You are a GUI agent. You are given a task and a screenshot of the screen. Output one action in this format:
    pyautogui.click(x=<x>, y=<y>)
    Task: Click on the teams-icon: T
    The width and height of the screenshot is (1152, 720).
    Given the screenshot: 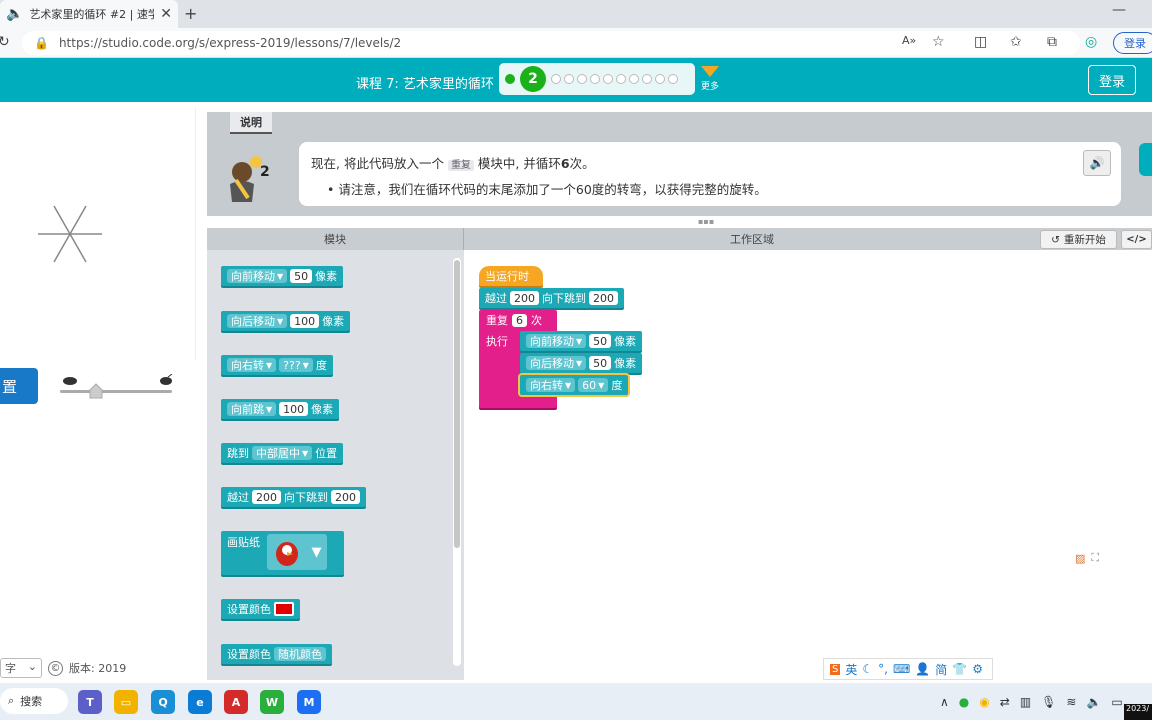 What is the action you would take?
    pyautogui.click(x=90, y=702)
    